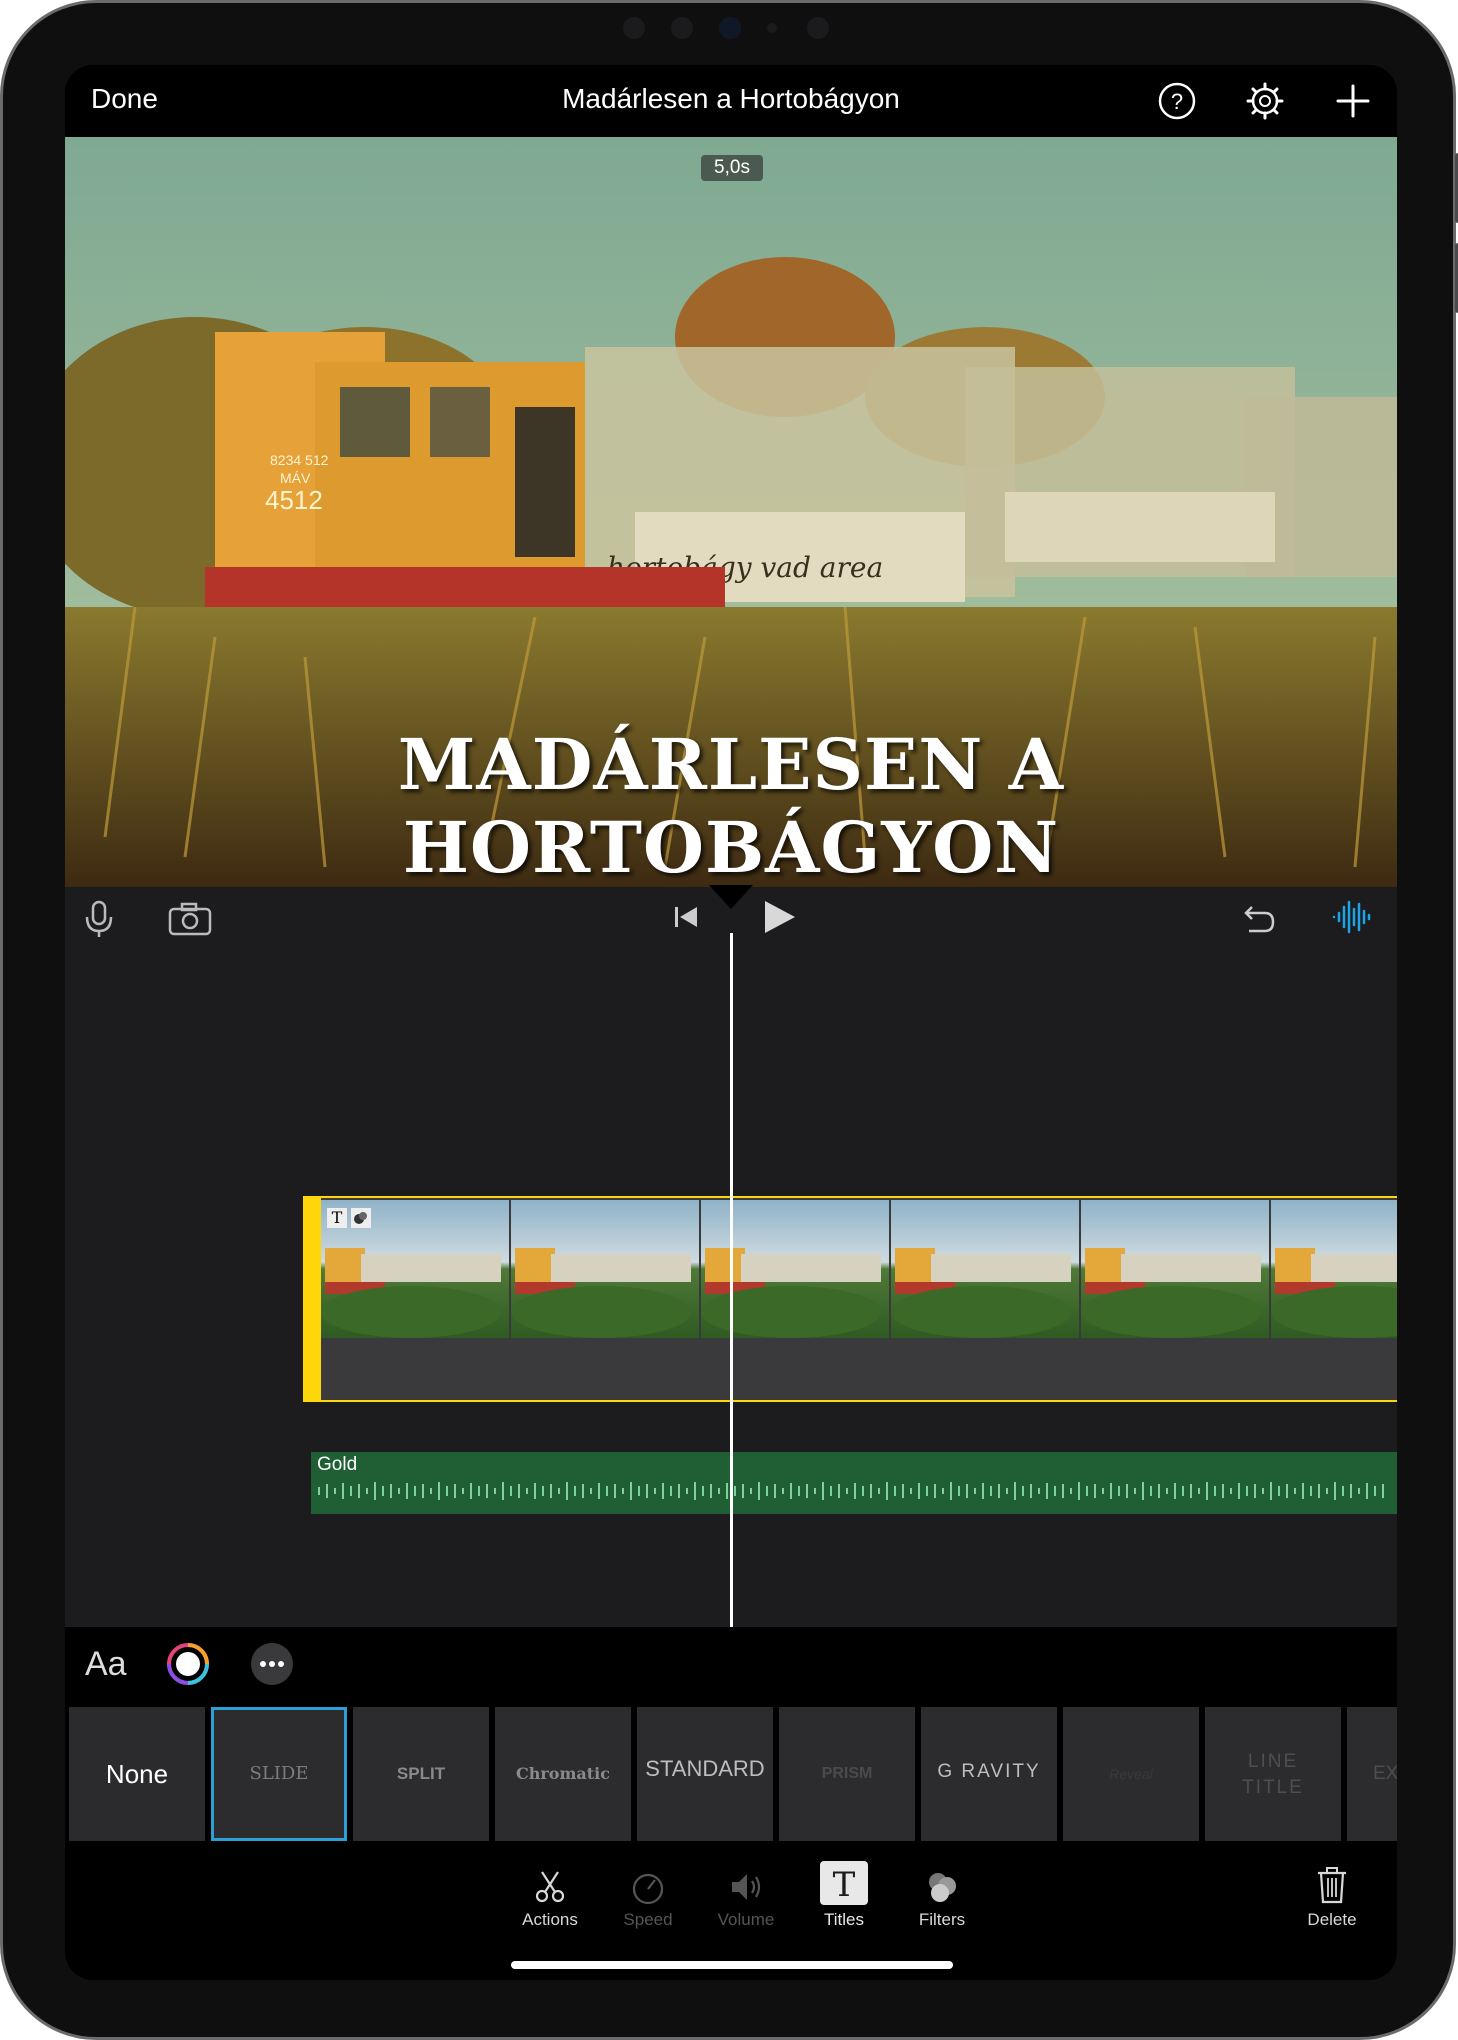 This screenshot has height=2040, width=1458. Describe the element at coordinates (942, 1887) in the screenshot. I see `filters-icon` at that location.